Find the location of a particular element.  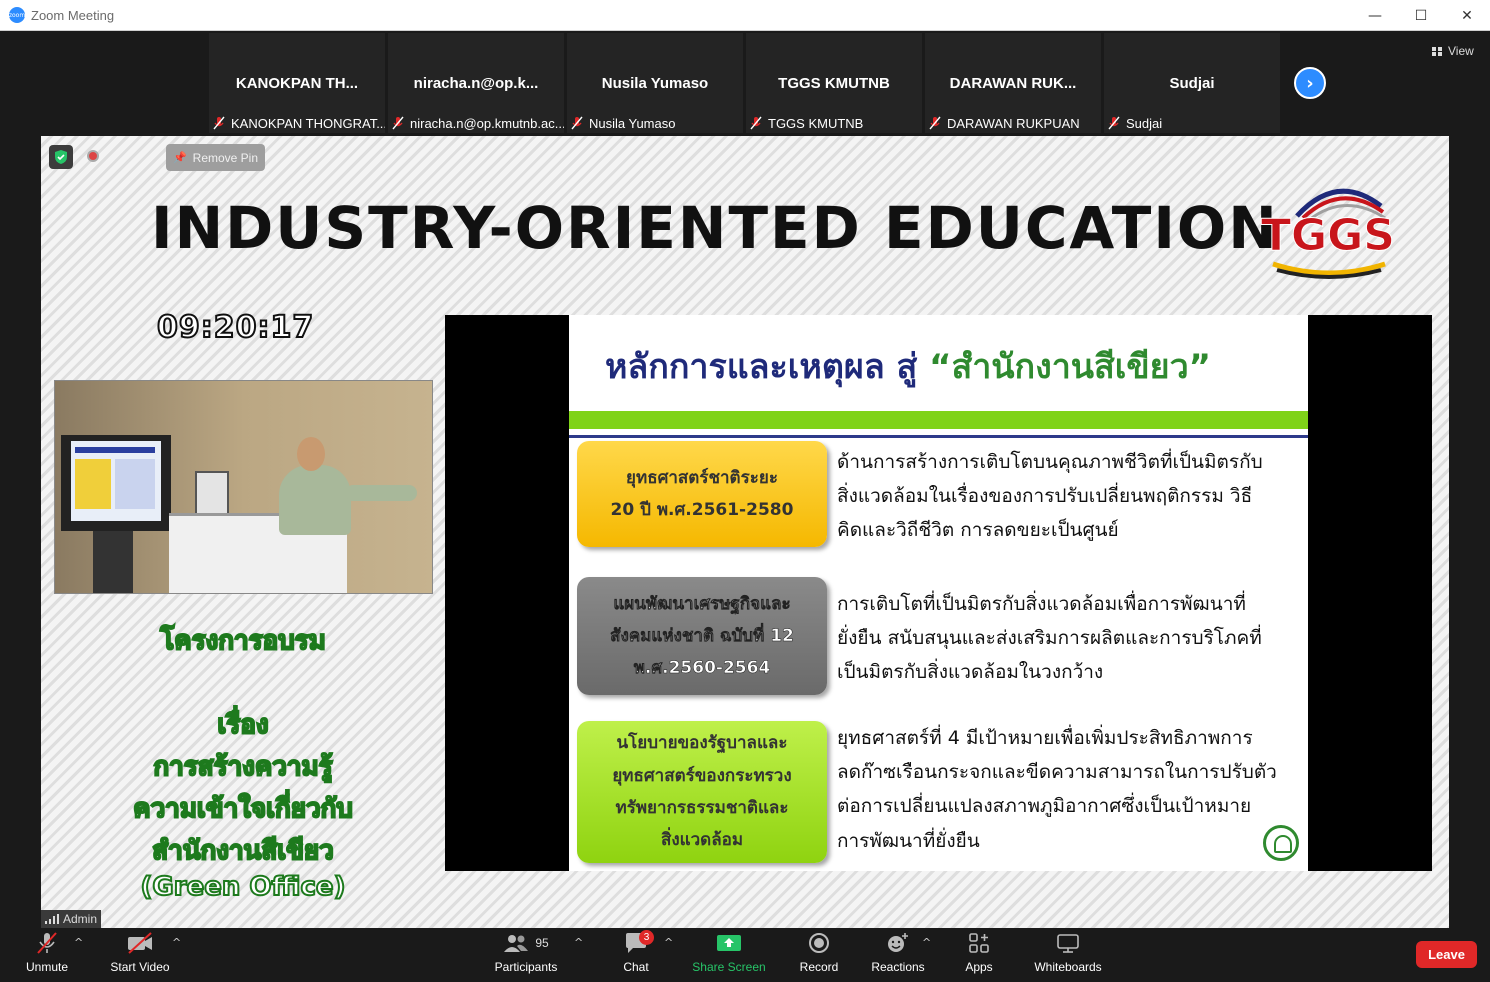

chat-button: 3 Chat is located at coordinates (637, 955).